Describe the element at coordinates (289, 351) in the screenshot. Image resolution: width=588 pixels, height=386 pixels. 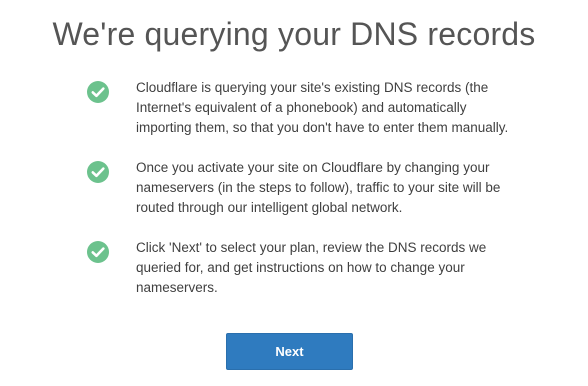
I see `next-button: Next` at that location.